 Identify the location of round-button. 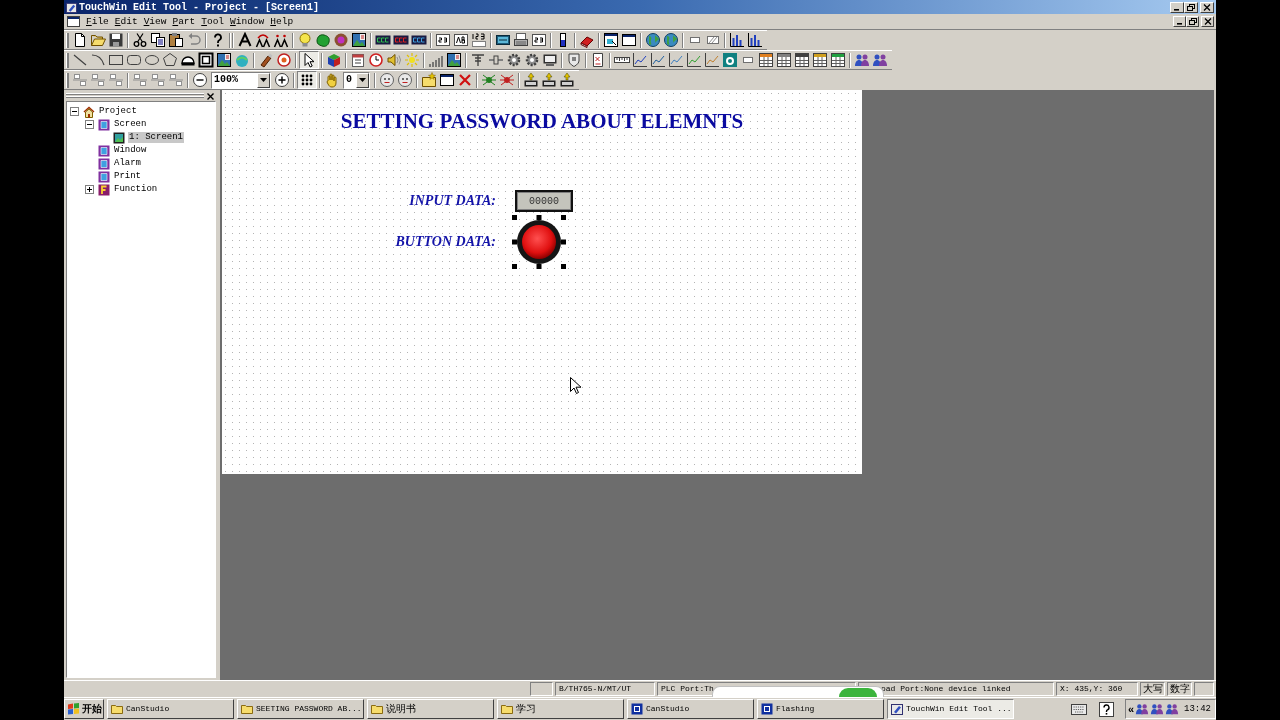
(539, 242).